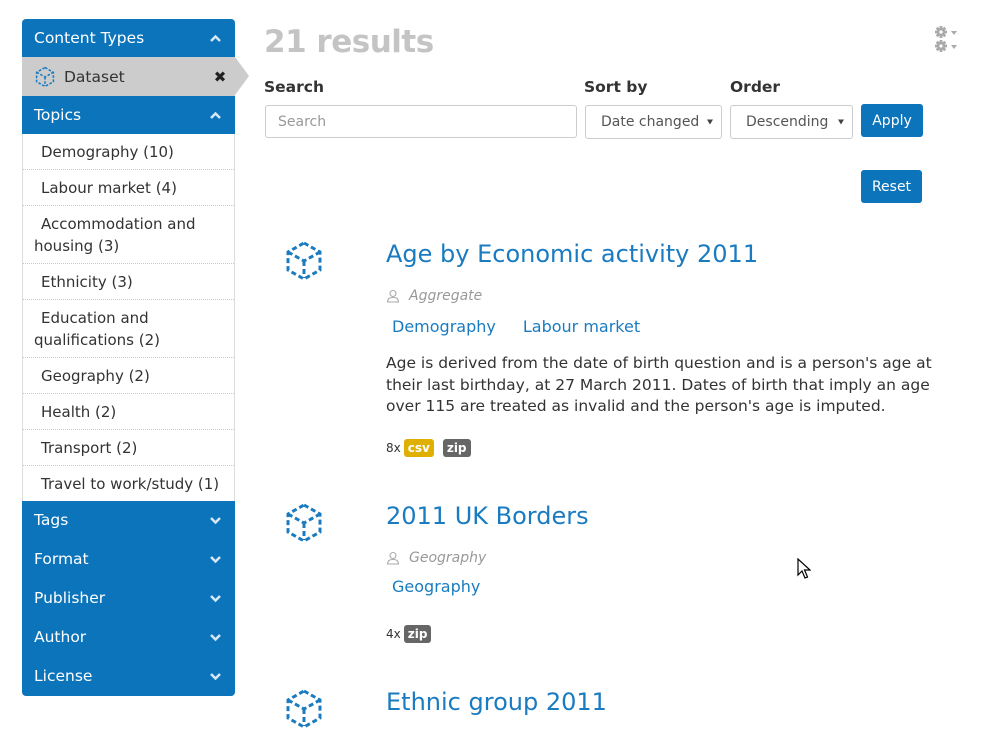 The height and width of the screenshot is (738, 999). I want to click on topic-item: Labour market (4), so click(128, 188).